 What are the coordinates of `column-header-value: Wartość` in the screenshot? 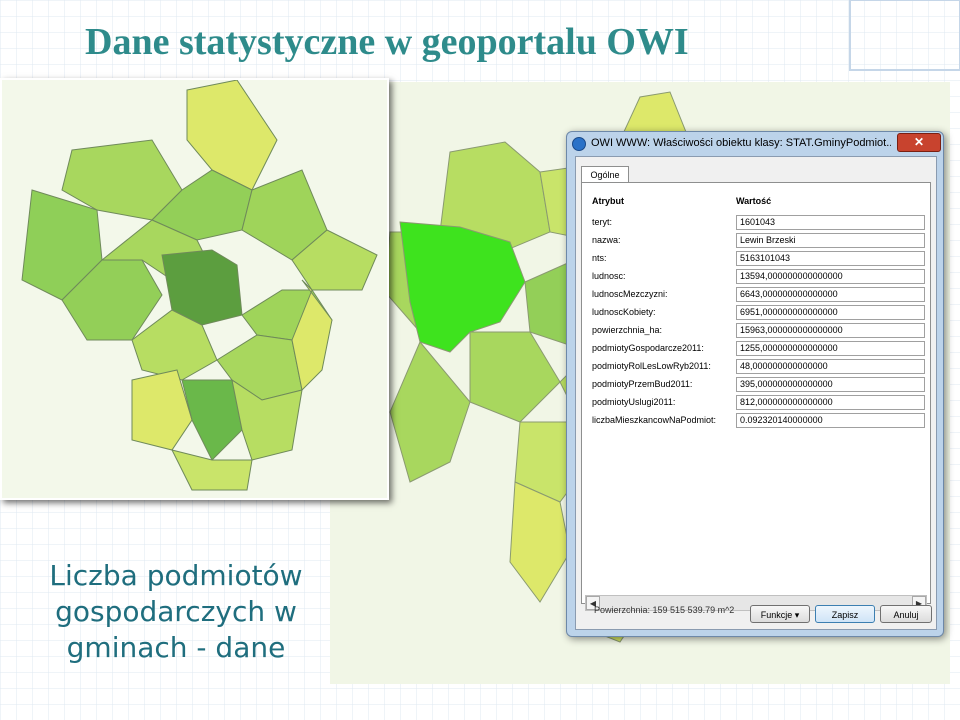 It's located at (754, 201).